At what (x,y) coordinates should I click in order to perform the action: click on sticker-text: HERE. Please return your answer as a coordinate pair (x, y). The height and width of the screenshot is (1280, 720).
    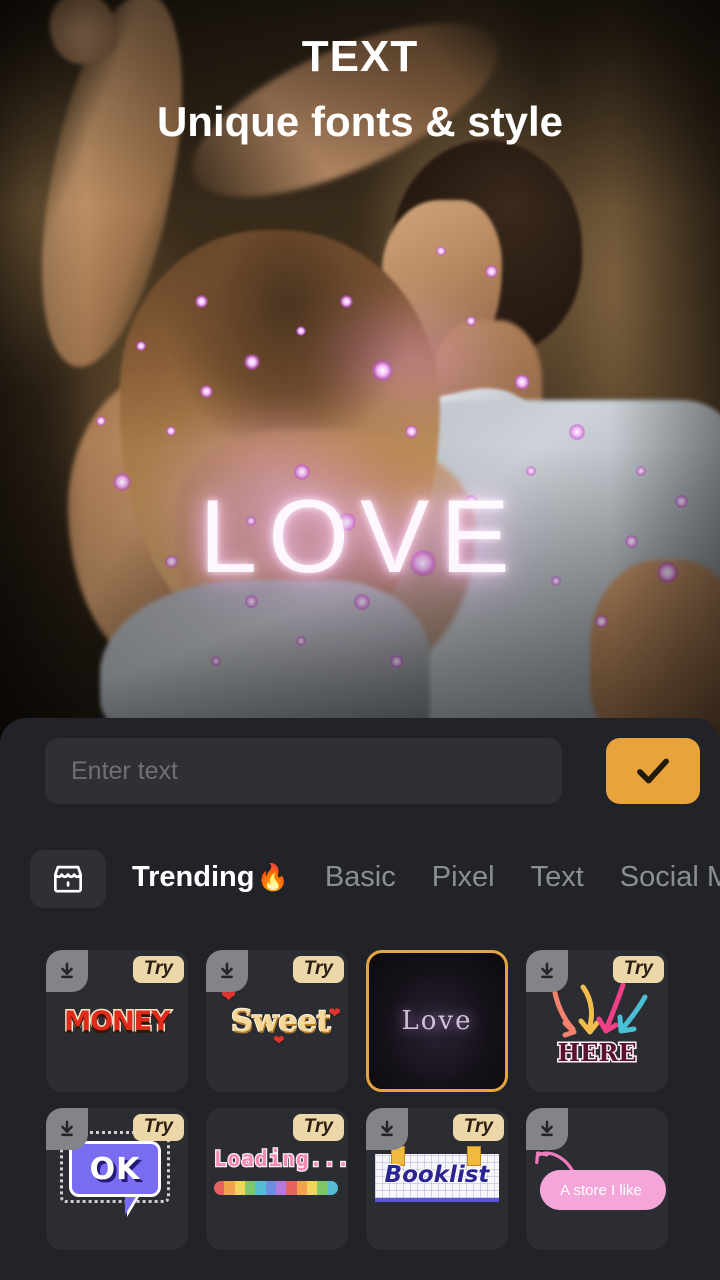
    Looking at the image, I should click on (597, 1053).